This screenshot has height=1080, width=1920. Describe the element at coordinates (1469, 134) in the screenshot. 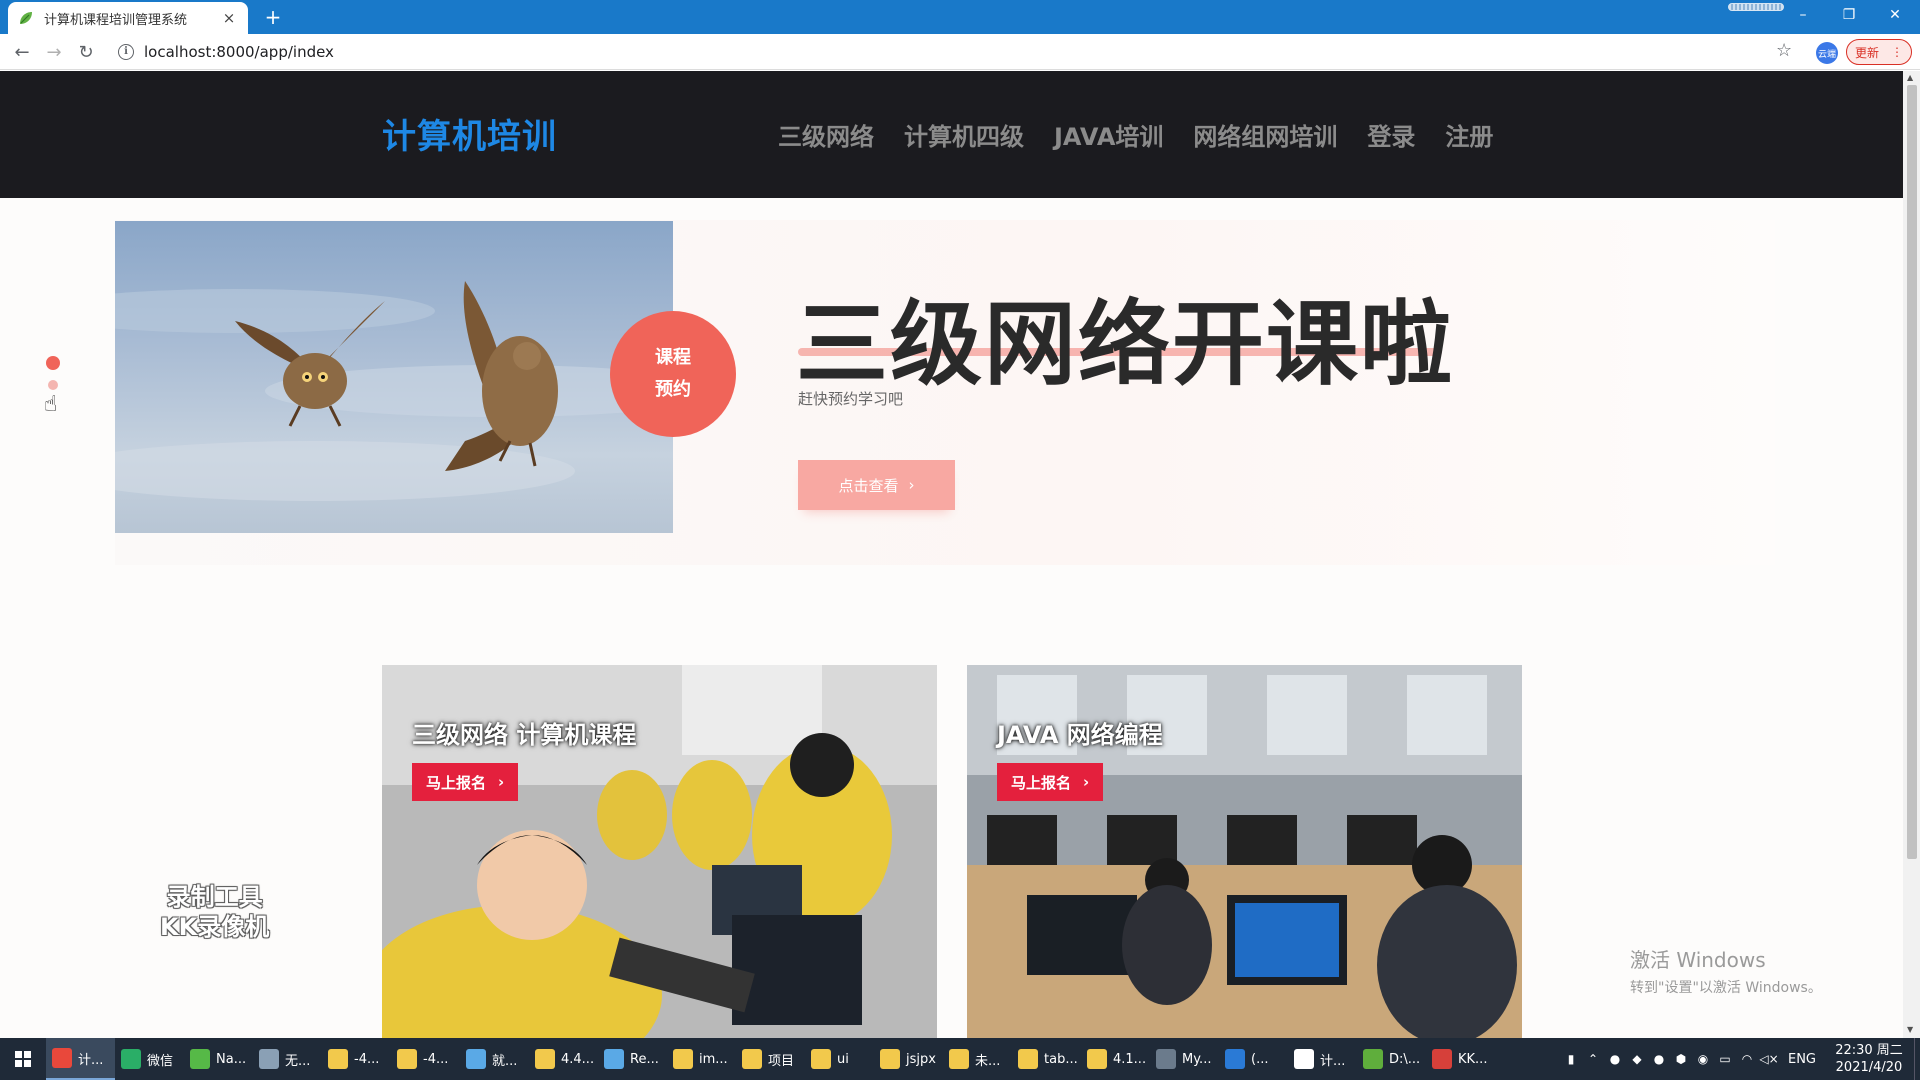

I see `nav-item-register: 注册` at that location.